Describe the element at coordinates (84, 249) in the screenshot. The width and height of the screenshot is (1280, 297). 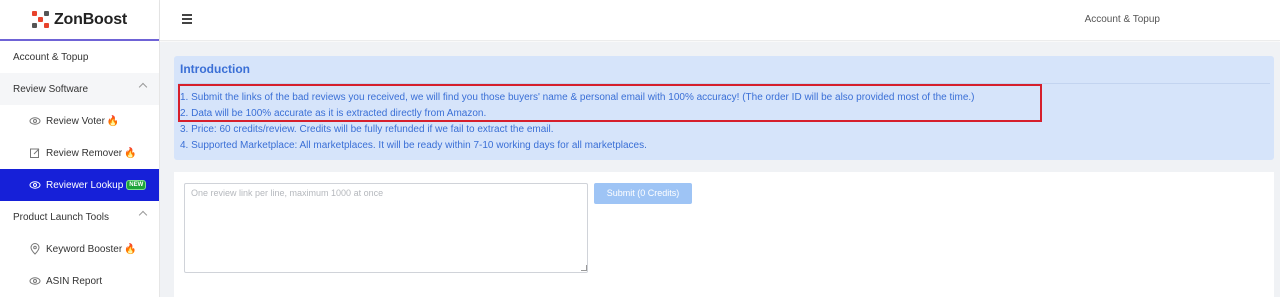
I see `sidebar-item-label: Keyword Booster` at that location.